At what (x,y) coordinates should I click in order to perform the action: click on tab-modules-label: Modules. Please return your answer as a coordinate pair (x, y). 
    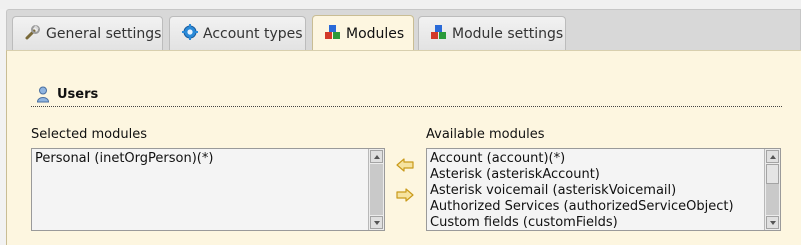
    Looking at the image, I should click on (375, 34).